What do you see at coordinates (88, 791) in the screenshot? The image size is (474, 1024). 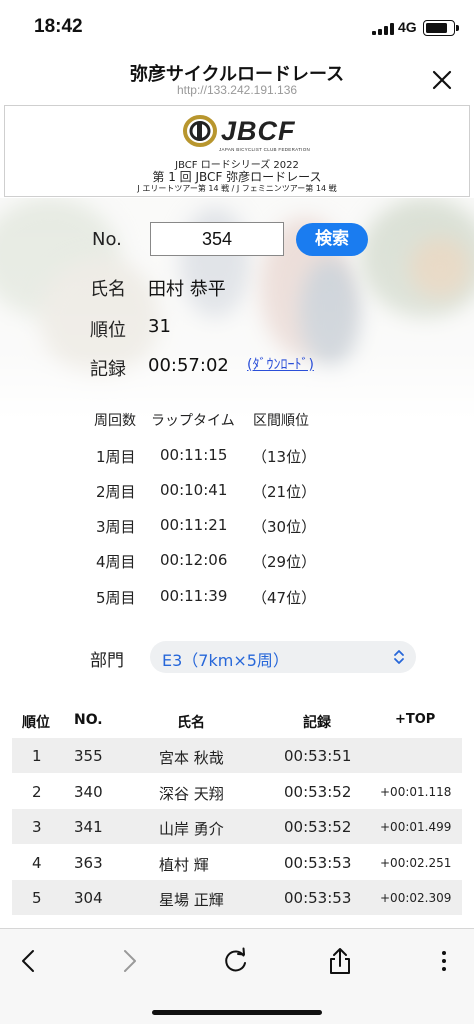 I see `result-no: 340` at bounding box center [88, 791].